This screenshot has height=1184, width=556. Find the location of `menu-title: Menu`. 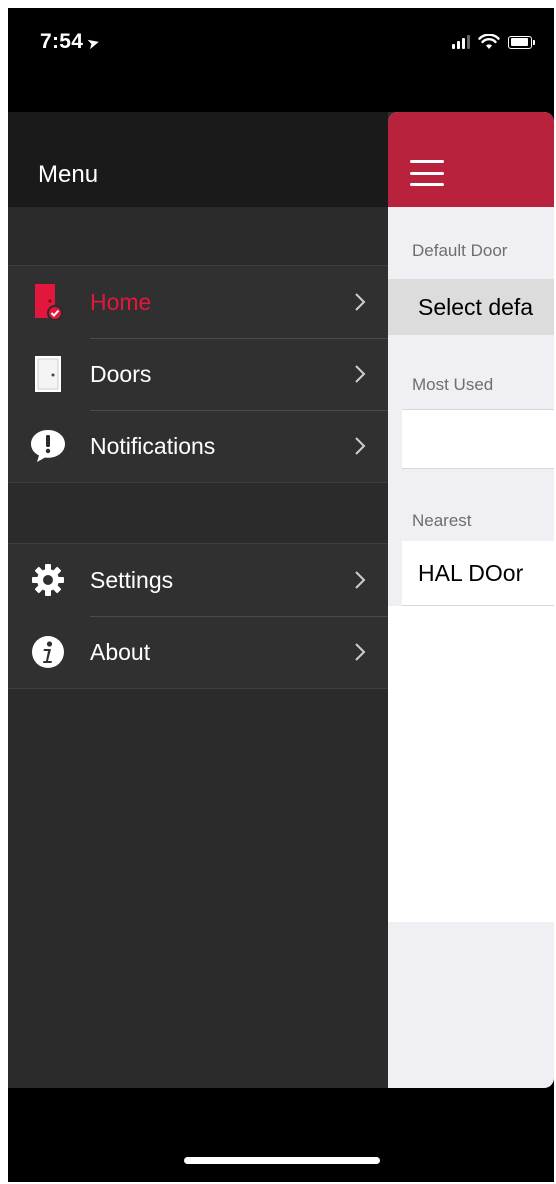

menu-title: Menu is located at coordinates (68, 174).